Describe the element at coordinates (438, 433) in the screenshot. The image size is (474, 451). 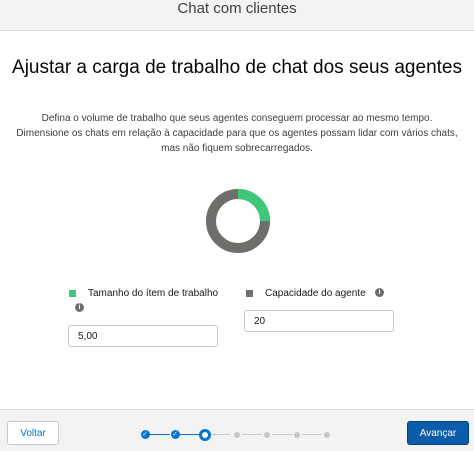
I see `next-button: Avançar` at that location.